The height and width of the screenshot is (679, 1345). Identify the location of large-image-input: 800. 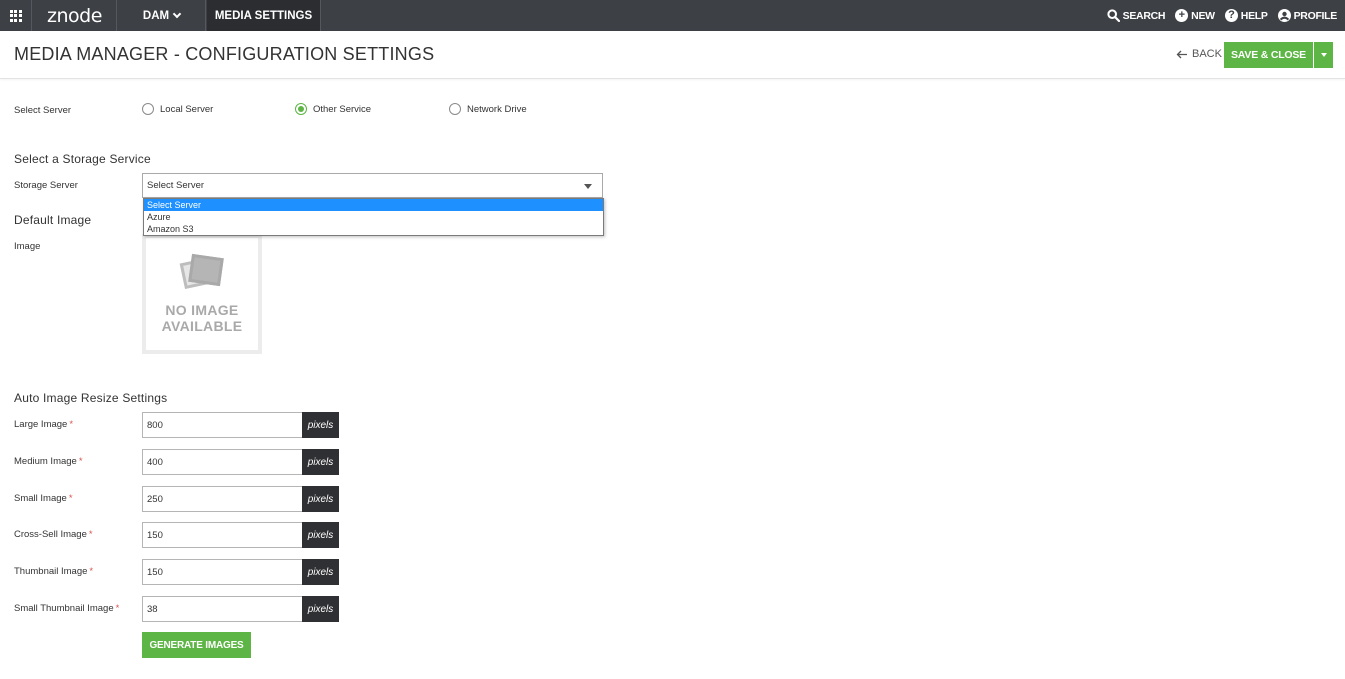
(222, 425).